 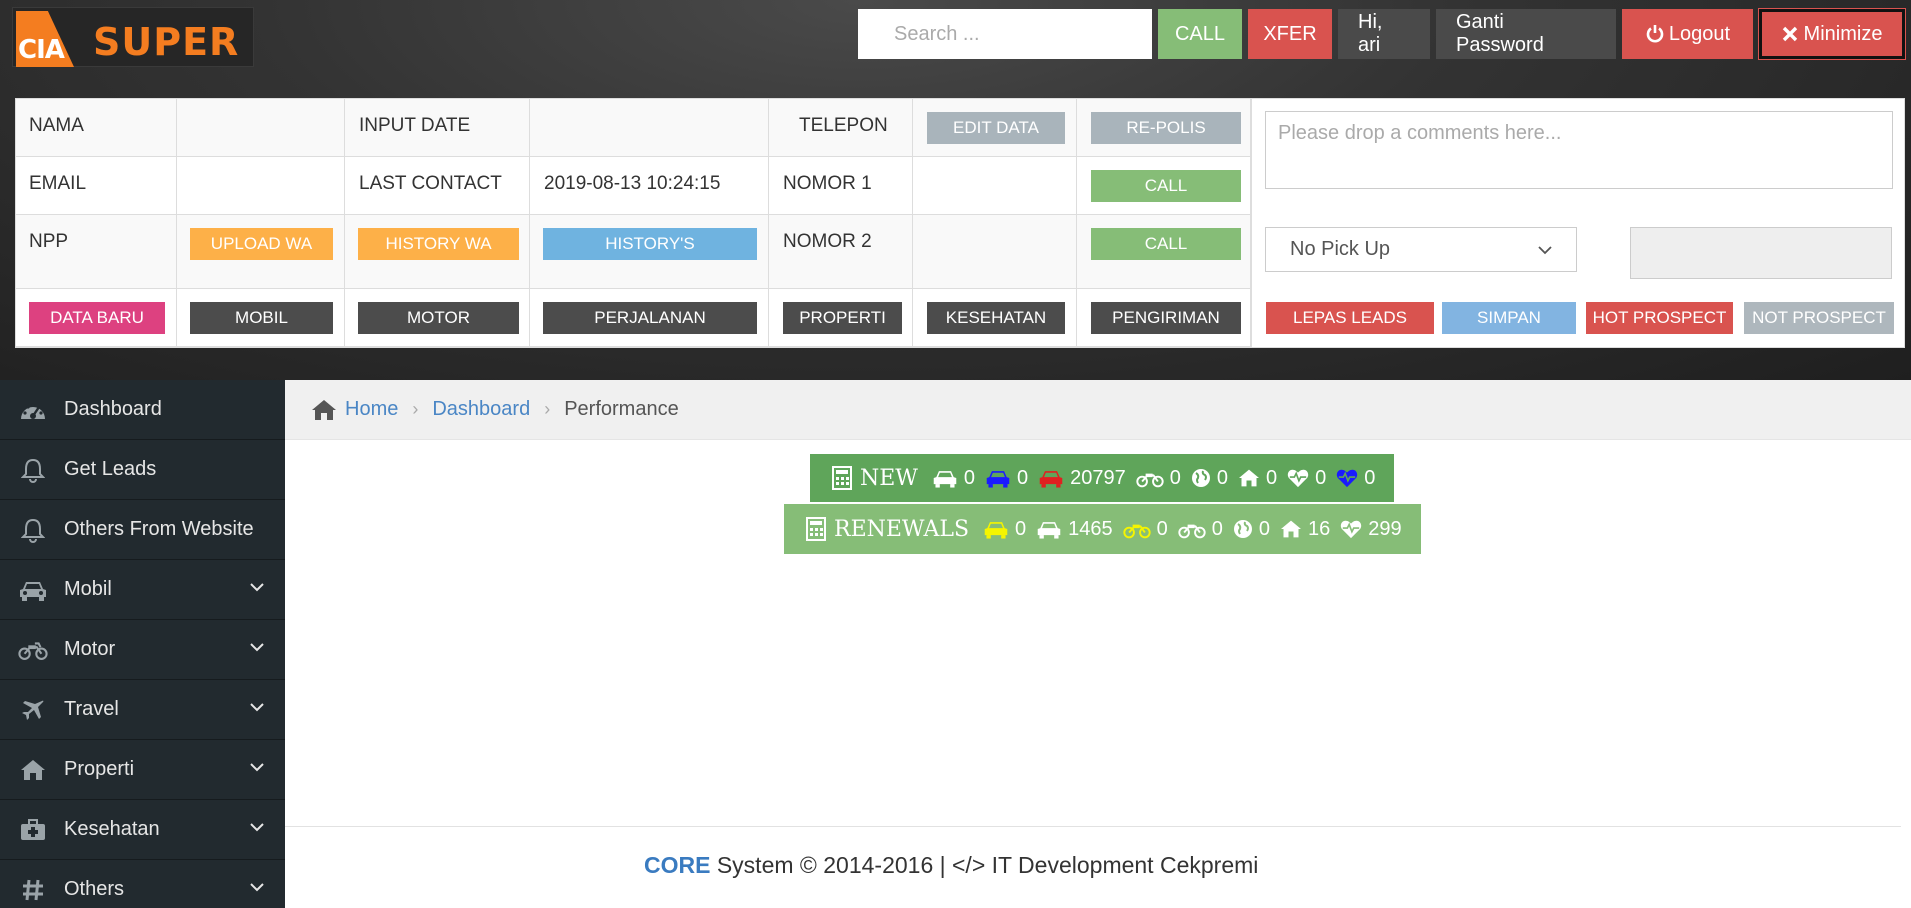 I want to click on stat-renew-motorcycle-yellow: 0, so click(x=1145, y=529).